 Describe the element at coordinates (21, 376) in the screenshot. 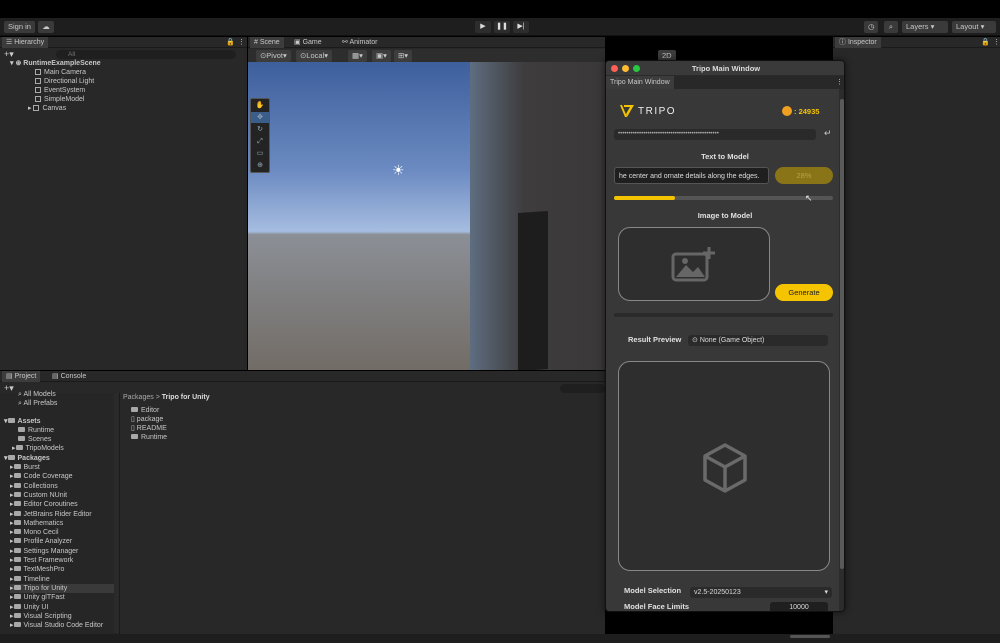

I see `tab-project: ▤ Project` at that location.